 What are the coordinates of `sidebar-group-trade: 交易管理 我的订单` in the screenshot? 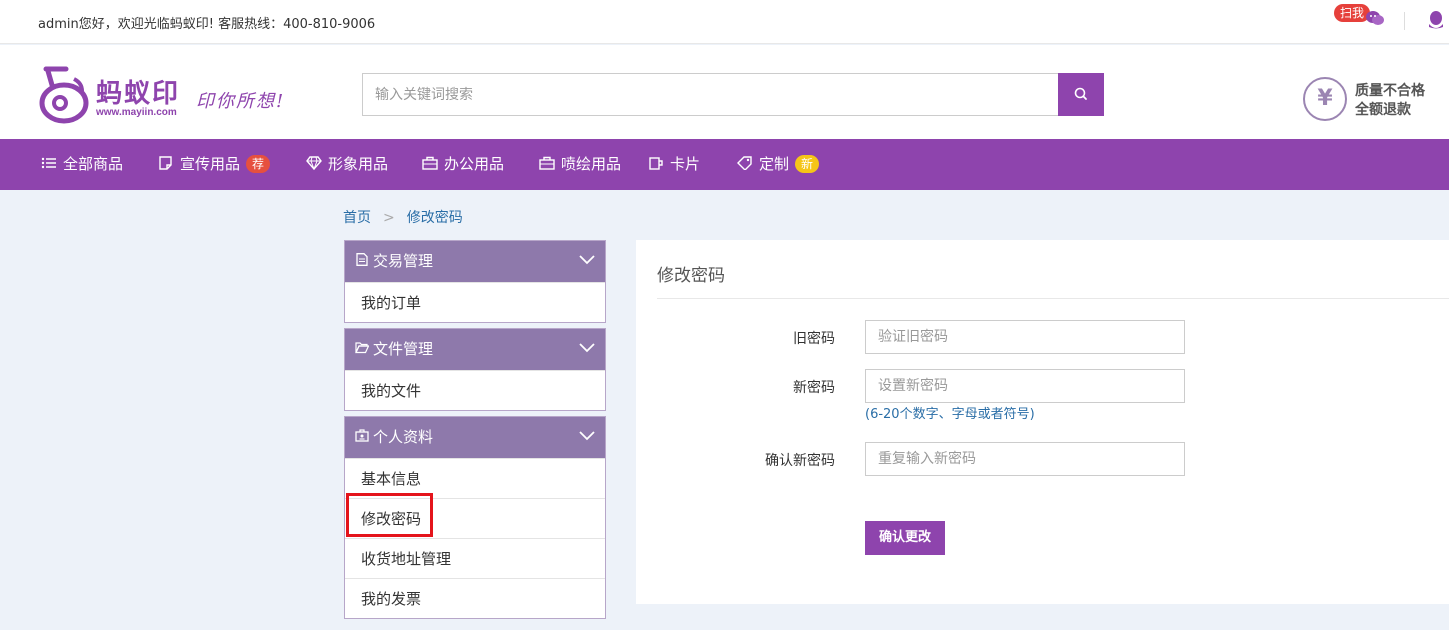 It's located at (475, 281).